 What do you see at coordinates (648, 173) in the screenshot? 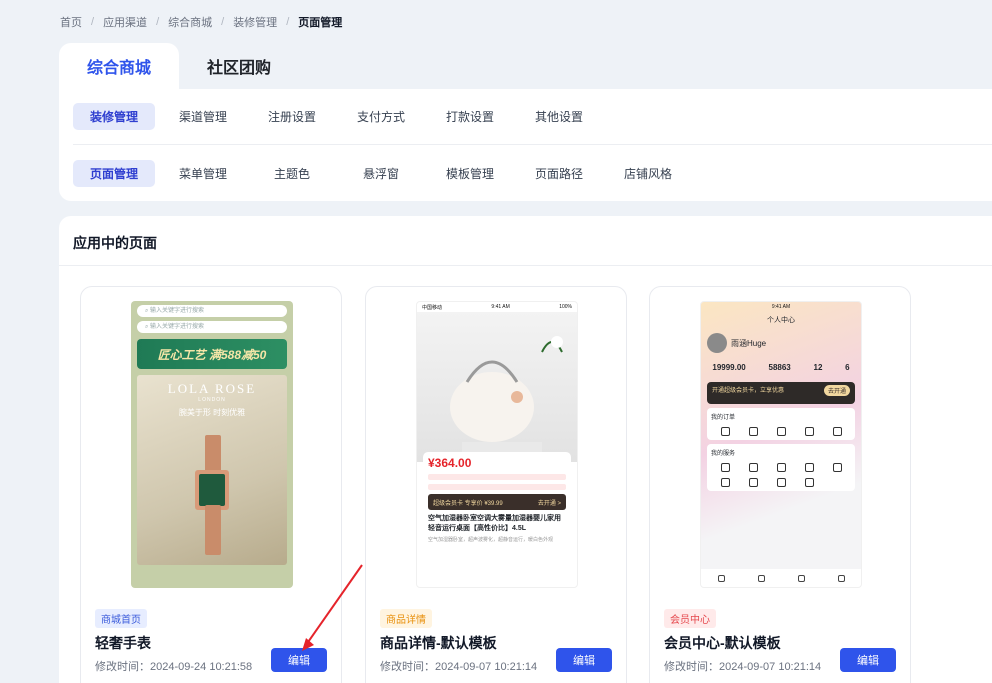
I see `nav-store-style: 店铺风格` at bounding box center [648, 173].